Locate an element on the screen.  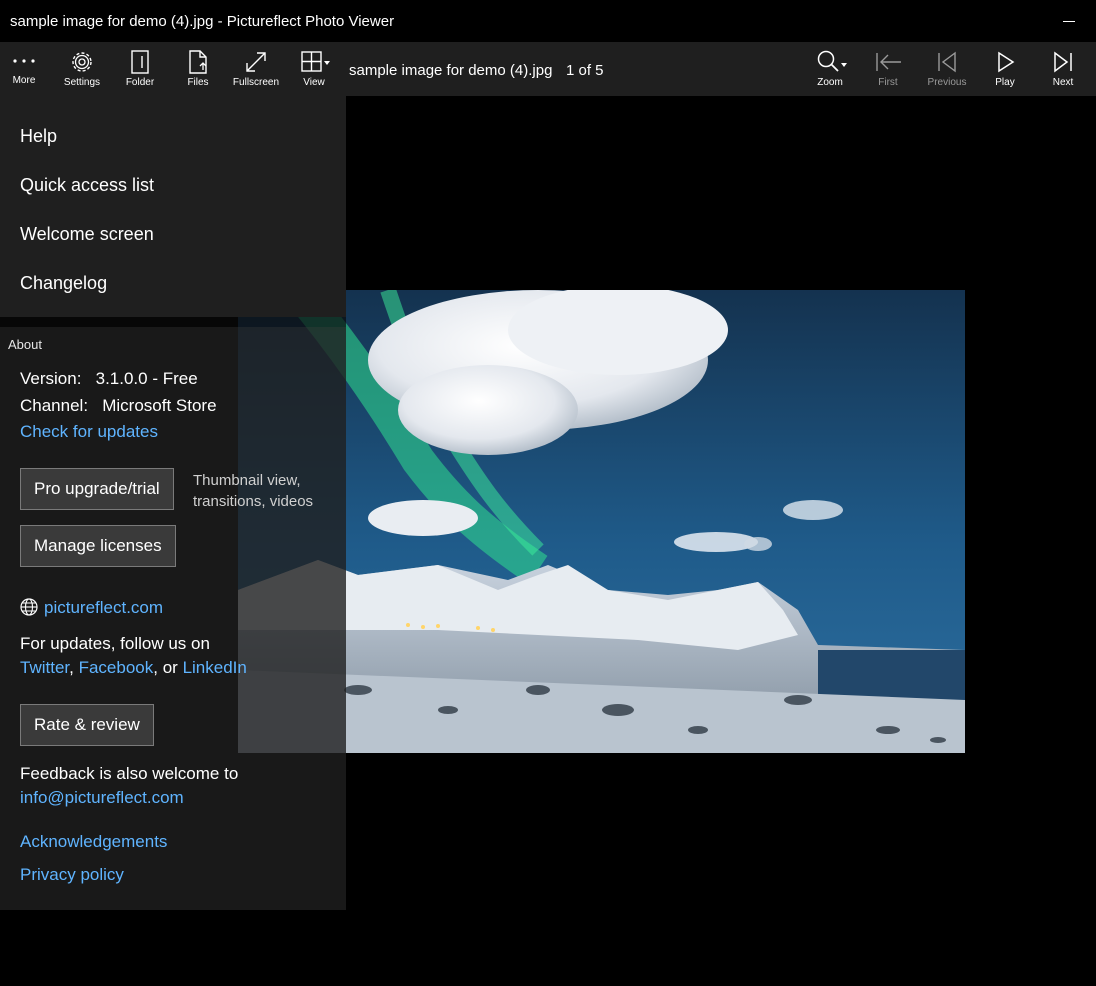
menu-divider is located at coordinates (173, 322).